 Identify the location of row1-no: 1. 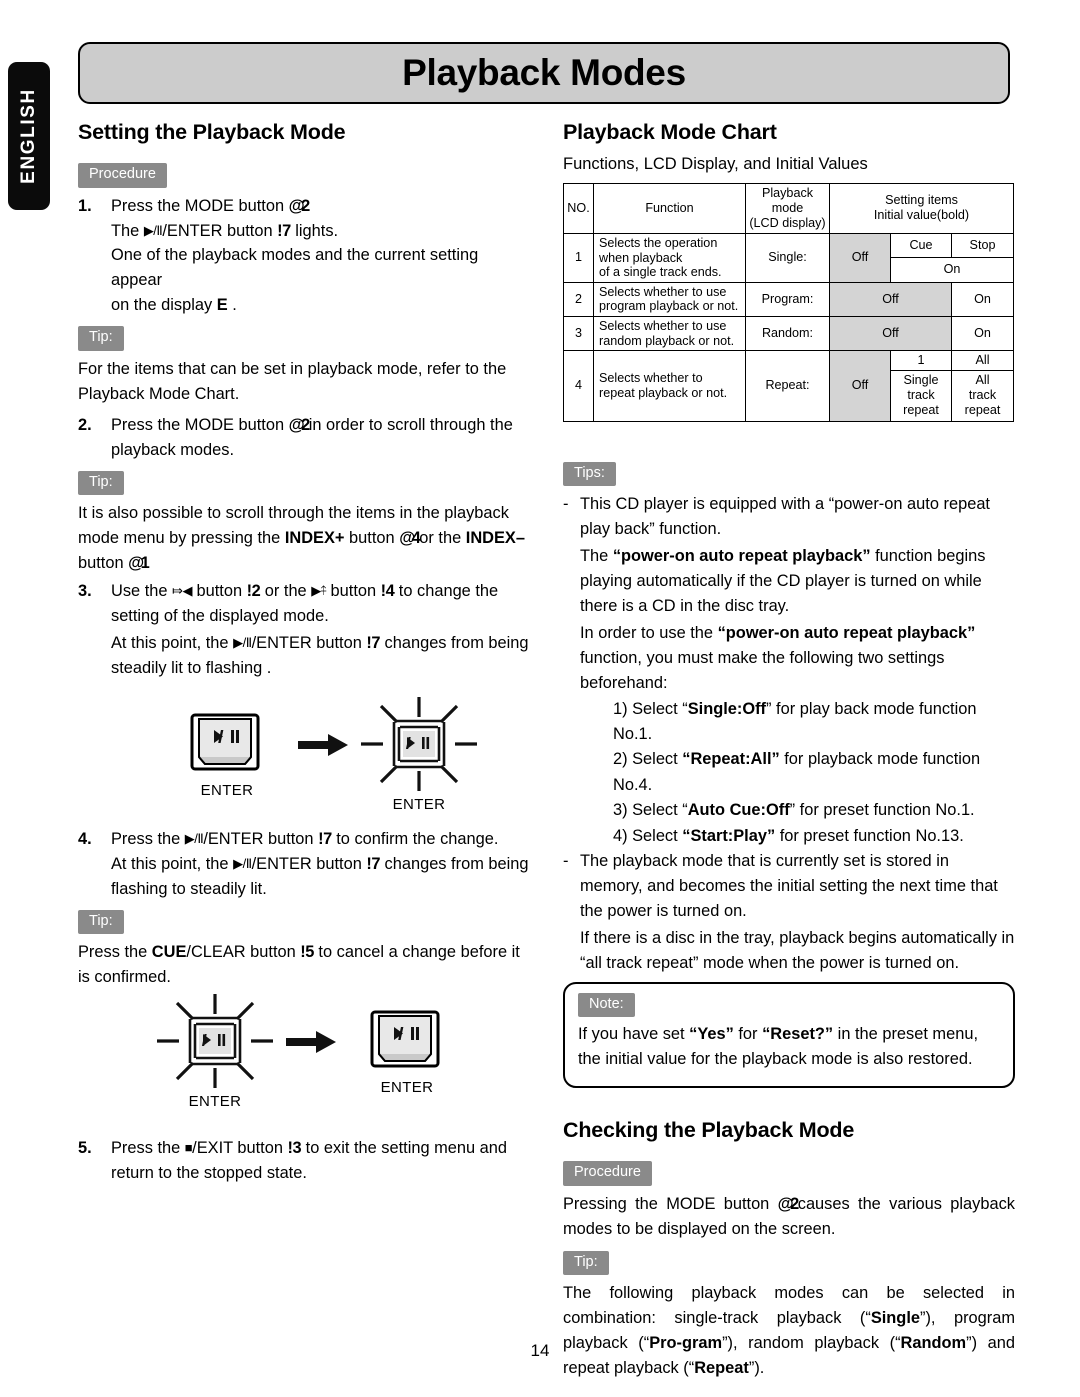
(578, 257).